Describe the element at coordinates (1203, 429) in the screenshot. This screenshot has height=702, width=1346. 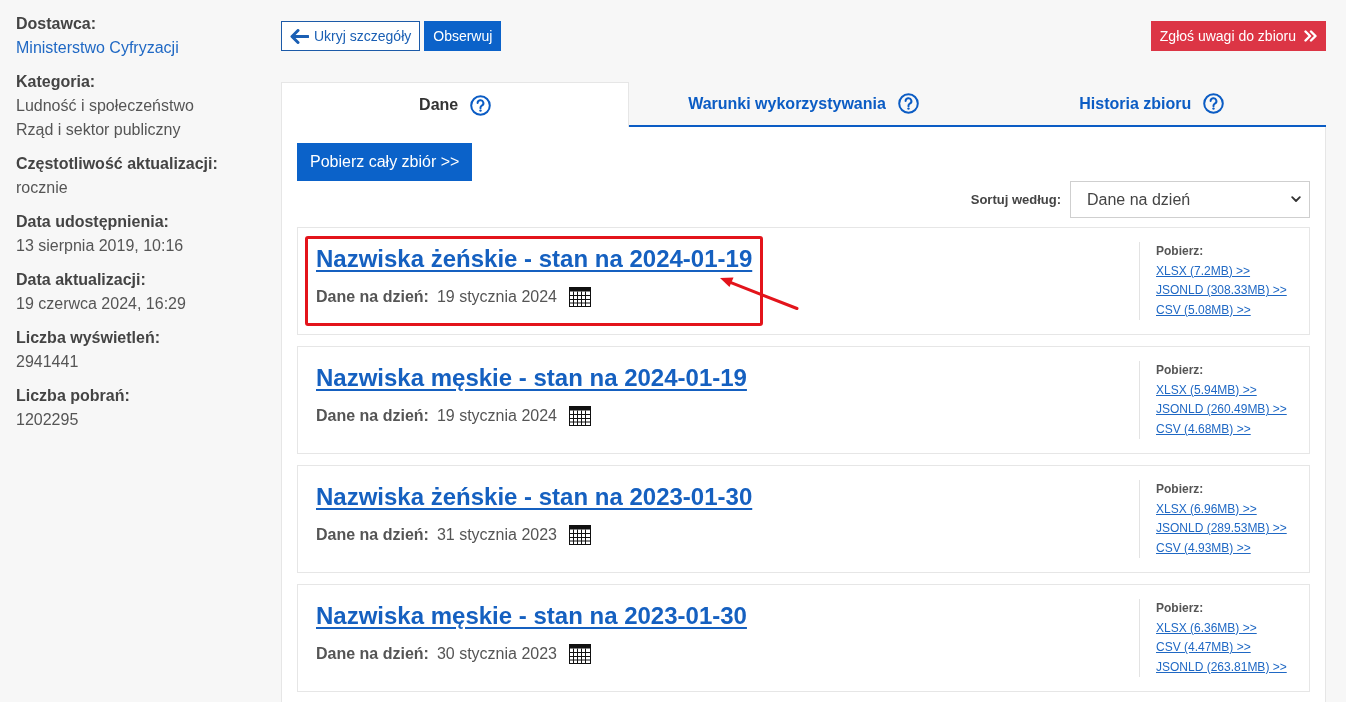
I see `download-link: CSV (4.68MB) >>` at that location.